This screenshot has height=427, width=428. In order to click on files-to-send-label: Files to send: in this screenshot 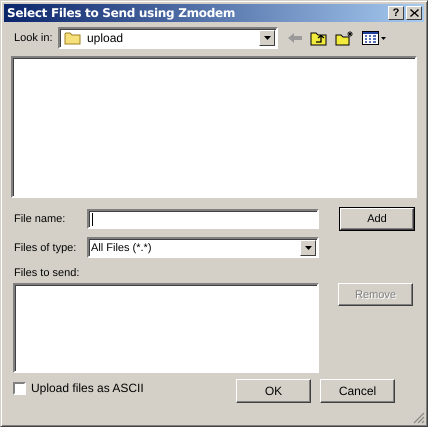, I will do `click(47, 273)`.